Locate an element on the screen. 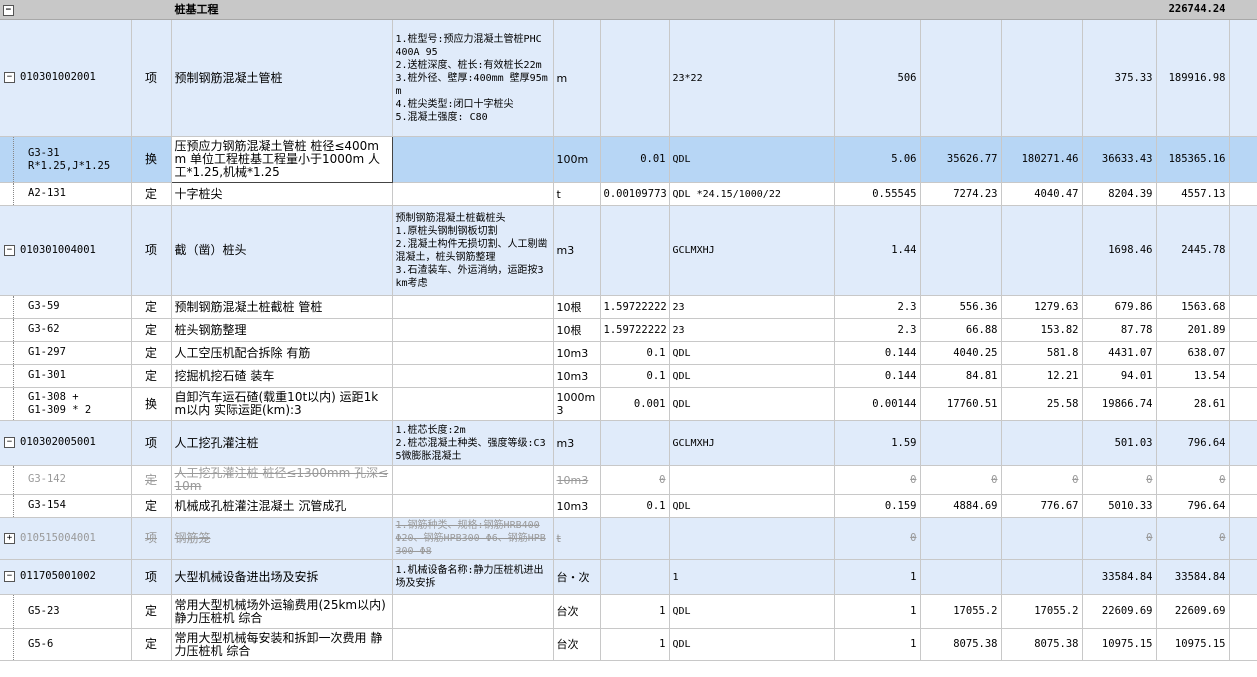 The height and width of the screenshot is (677, 1257). expression-cell: 23*22 is located at coordinates (752, 78).